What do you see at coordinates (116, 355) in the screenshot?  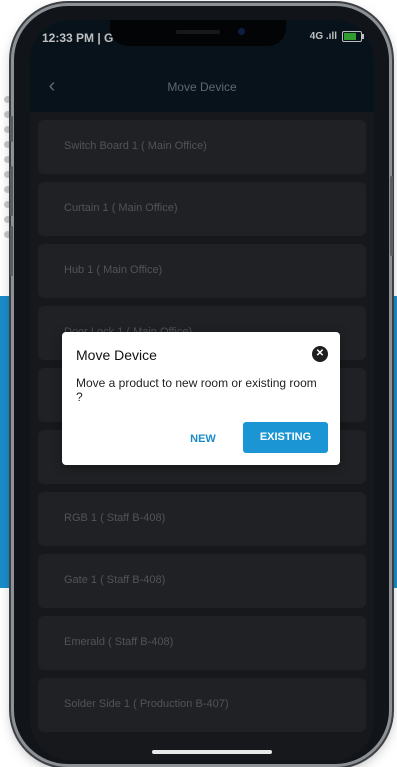 I see `dialog-title: Move Device` at bounding box center [116, 355].